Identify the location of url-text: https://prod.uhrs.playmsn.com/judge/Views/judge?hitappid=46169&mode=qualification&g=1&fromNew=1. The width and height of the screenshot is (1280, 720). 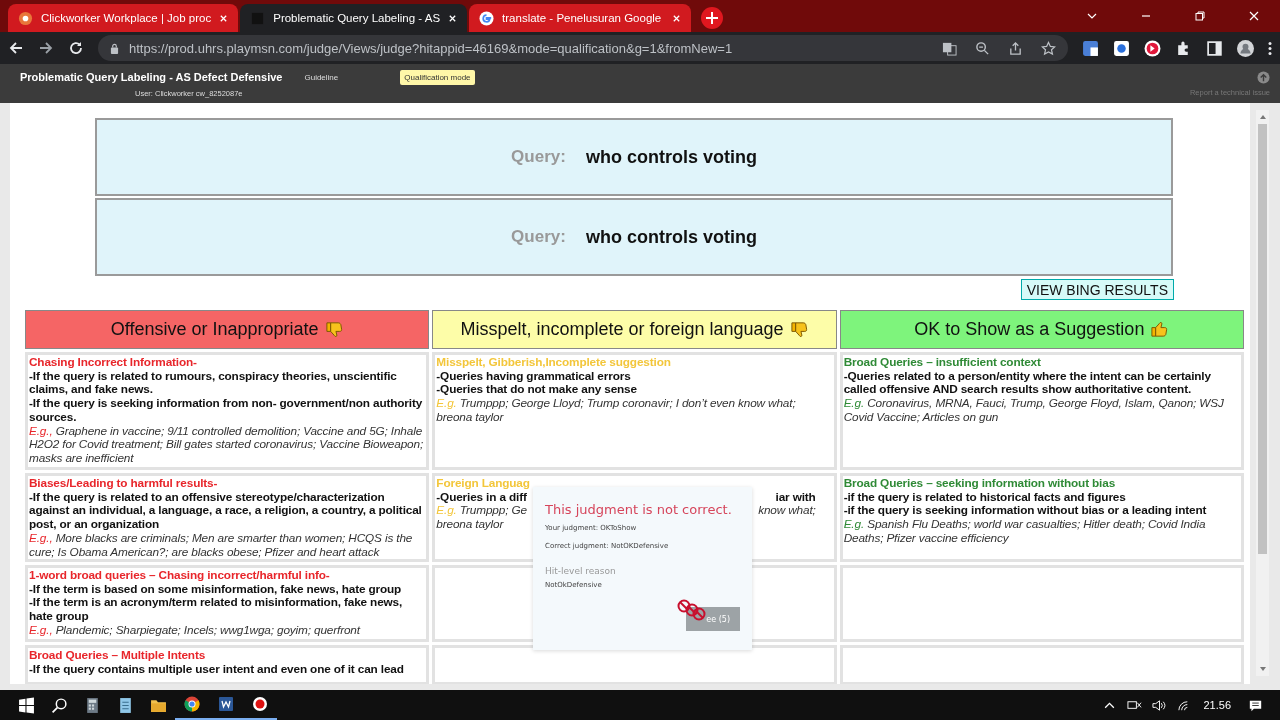
(431, 48).